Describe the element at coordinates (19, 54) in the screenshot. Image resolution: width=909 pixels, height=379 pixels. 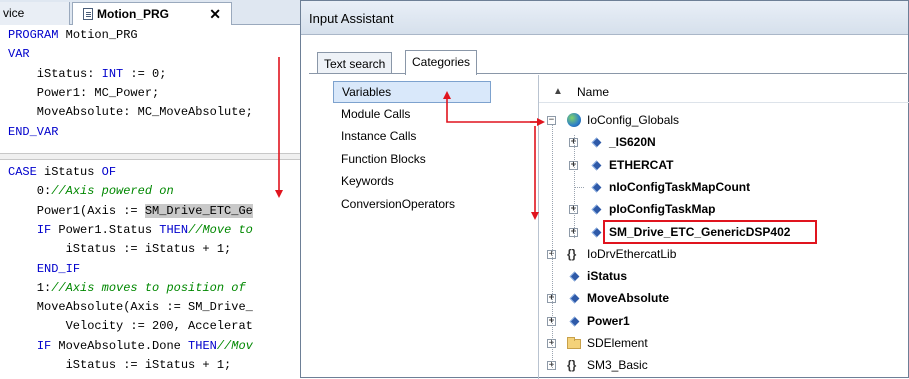
I see `code-line: VAR` at that location.